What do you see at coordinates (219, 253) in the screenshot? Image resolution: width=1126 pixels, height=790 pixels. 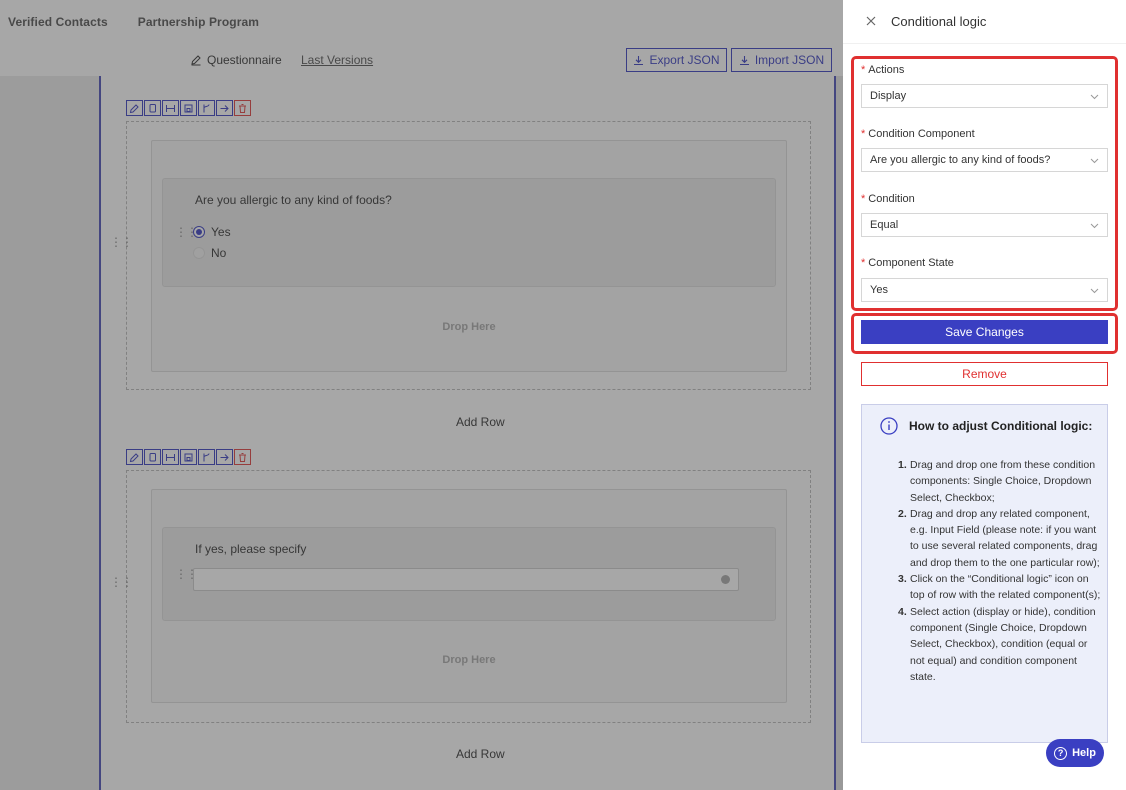 I see `radio-option-label: No` at bounding box center [219, 253].